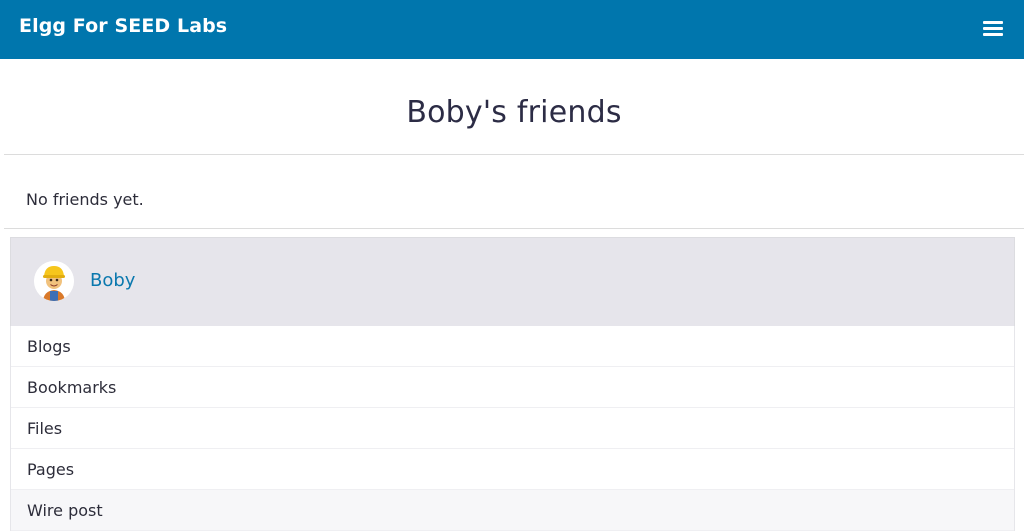 The height and width of the screenshot is (531, 1024). Describe the element at coordinates (512, 29) in the screenshot. I see `top-bar: Elgg For SEED Labs` at that location.